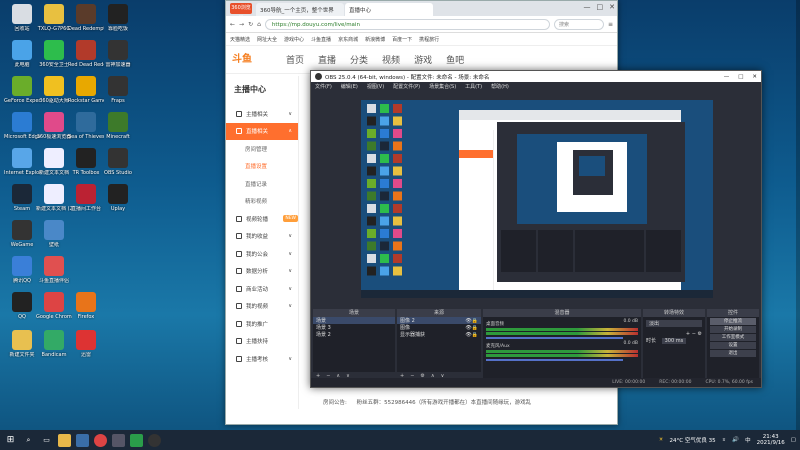  What do you see at coordinates (241, 11) in the screenshot?
I see `browser-brand: 360浏览器` at bounding box center [241, 11].